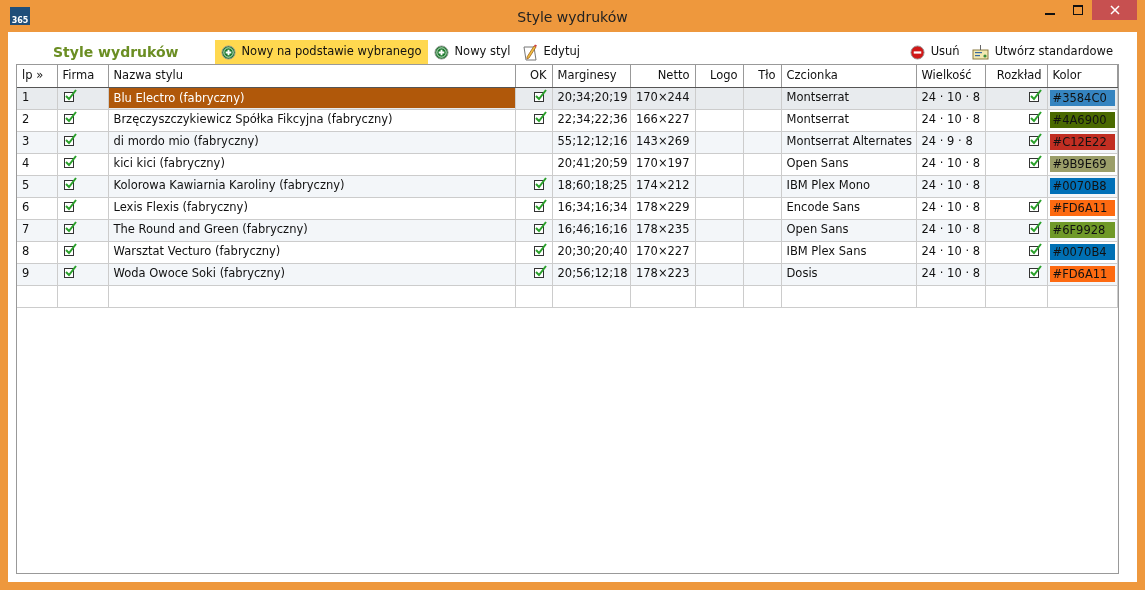 The image size is (1145, 590). What do you see at coordinates (37, 164) in the screenshot?
I see `table-cell: 4` at bounding box center [37, 164].